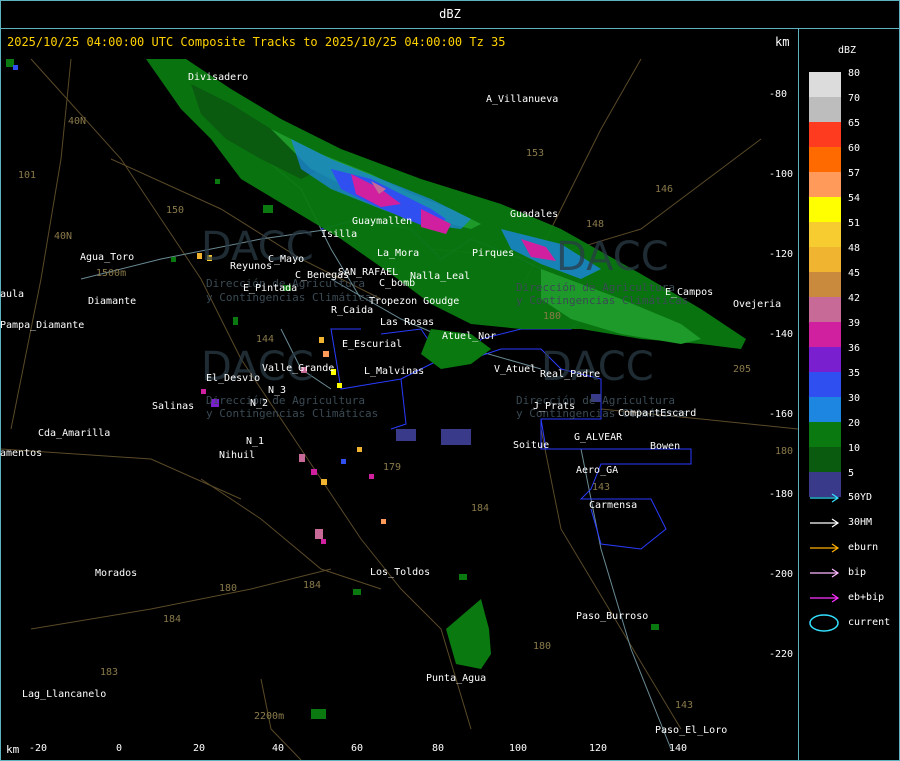 The width and height of the screenshot is (900, 761). I want to click on place-label: Real_Padre, so click(570, 374).